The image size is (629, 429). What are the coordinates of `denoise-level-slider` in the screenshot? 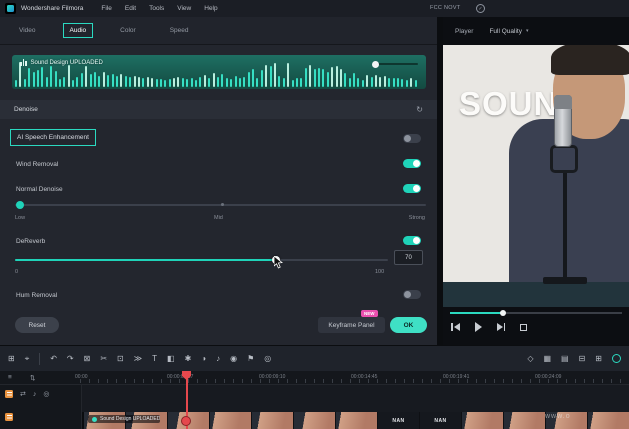 It's located at (220, 205).